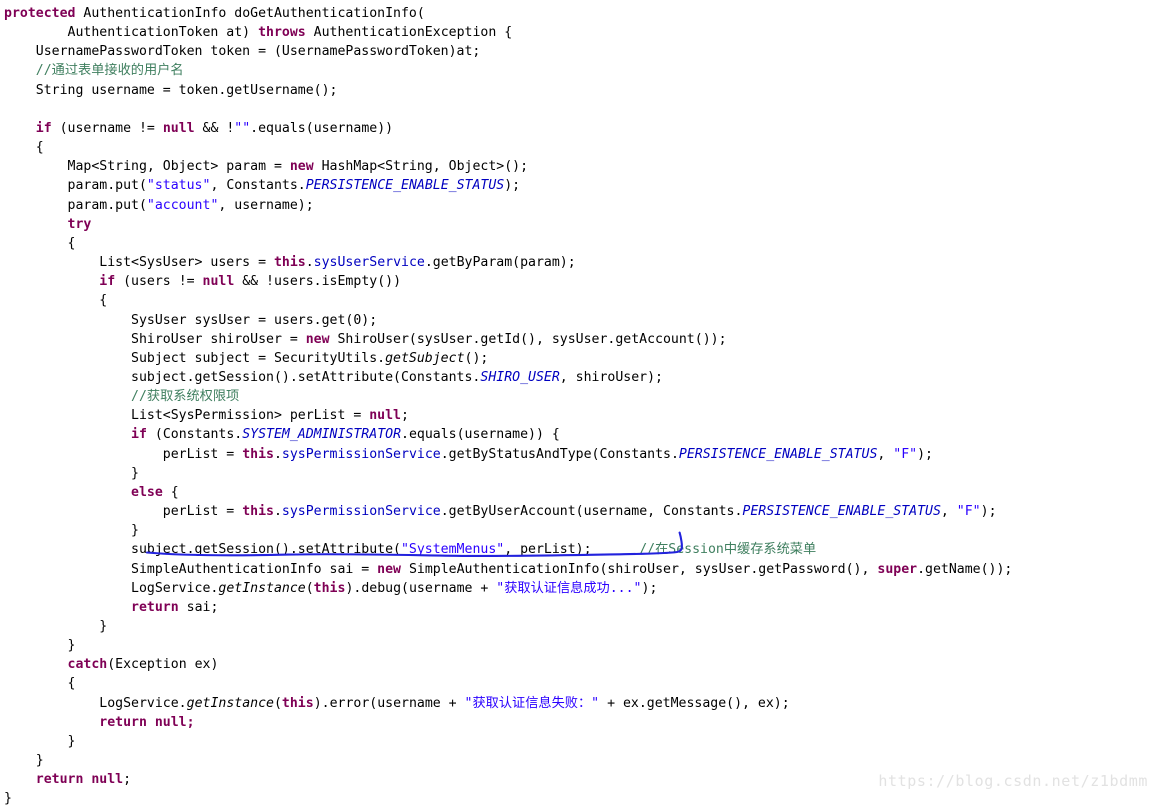 The height and width of the screenshot is (809, 1156). What do you see at coordinates (122, 397) in the screenshot?
I see `code-token-cmt: //获取系统权限项` at bounding box center [122, 397].